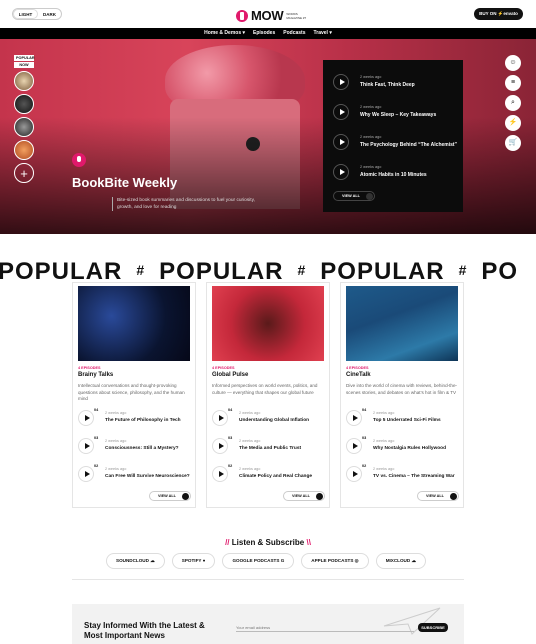 The height and width of the screenshot is (644, 536). I want to click on episode-title: The Media and Public Trust, so click(270, 448).